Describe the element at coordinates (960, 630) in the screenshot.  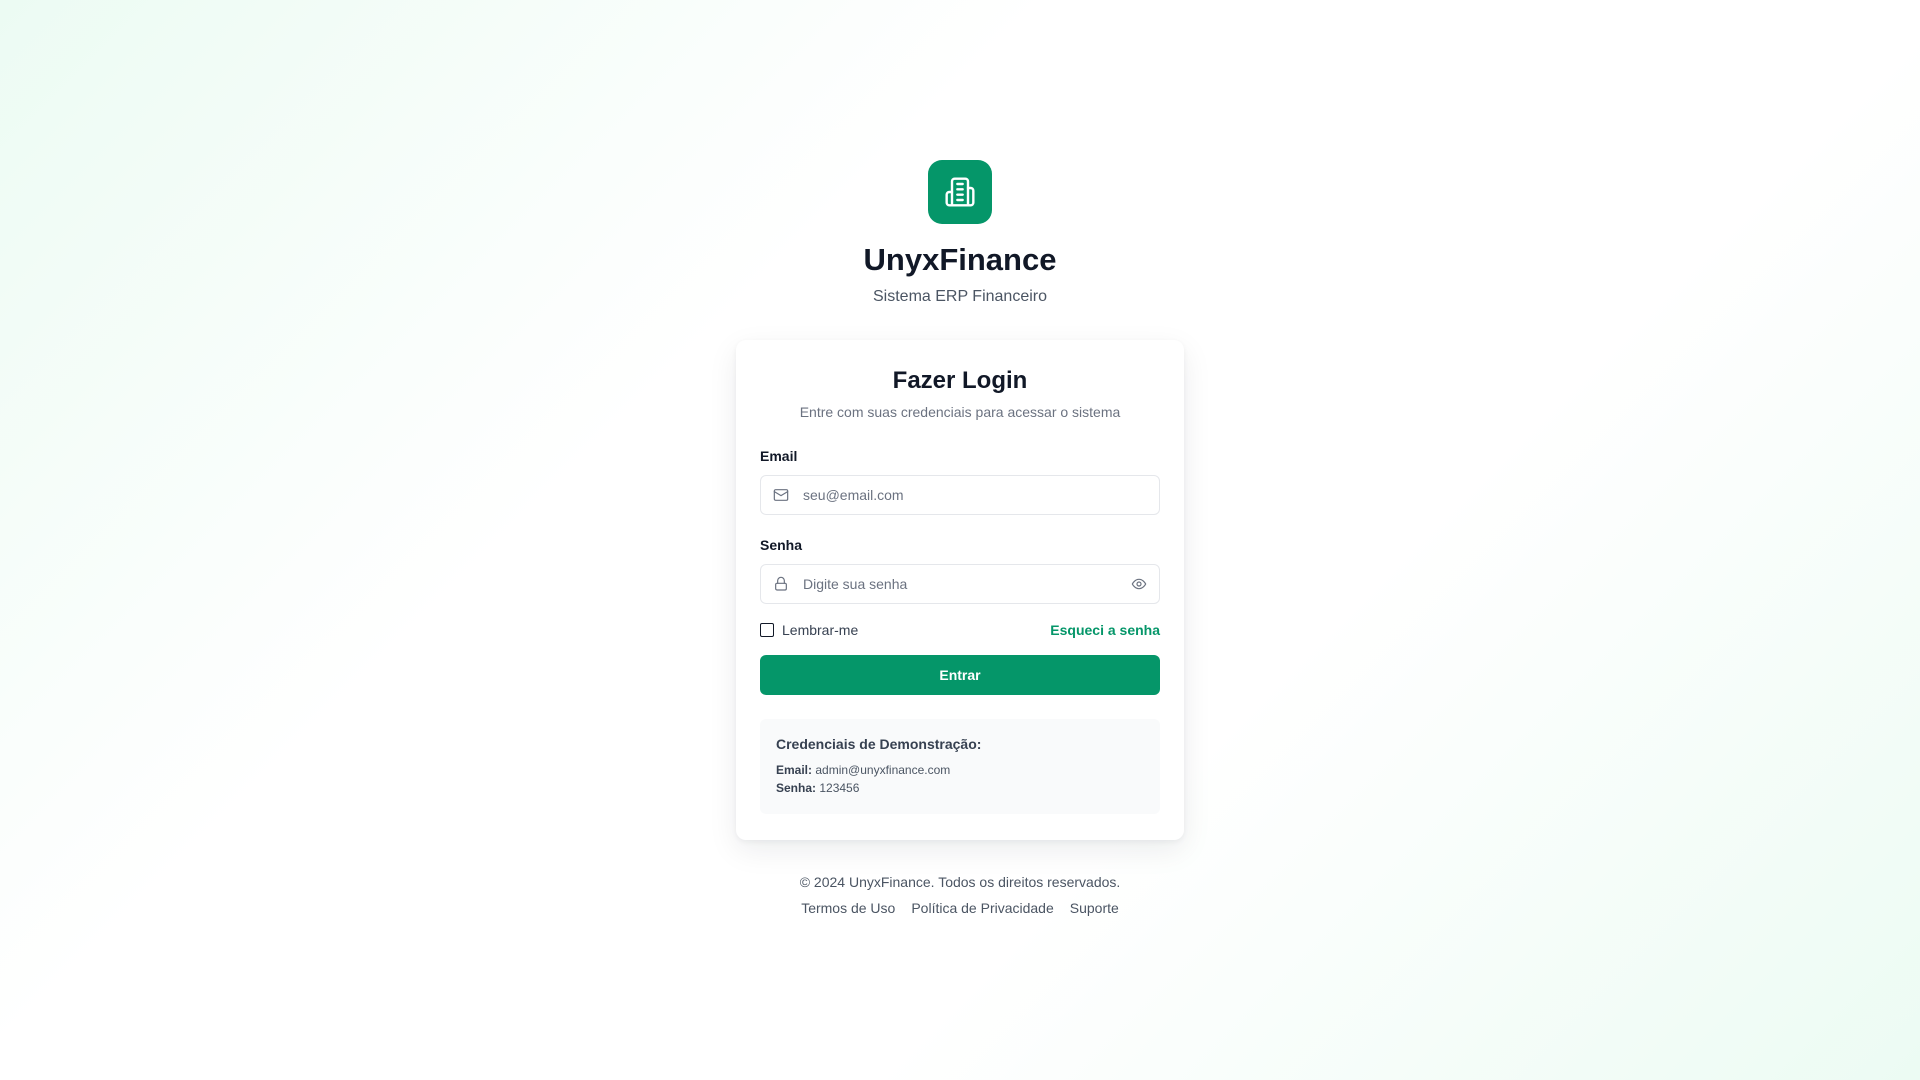
I see `login-options-row: Lembrar-me Esqueci a senha` at that location.